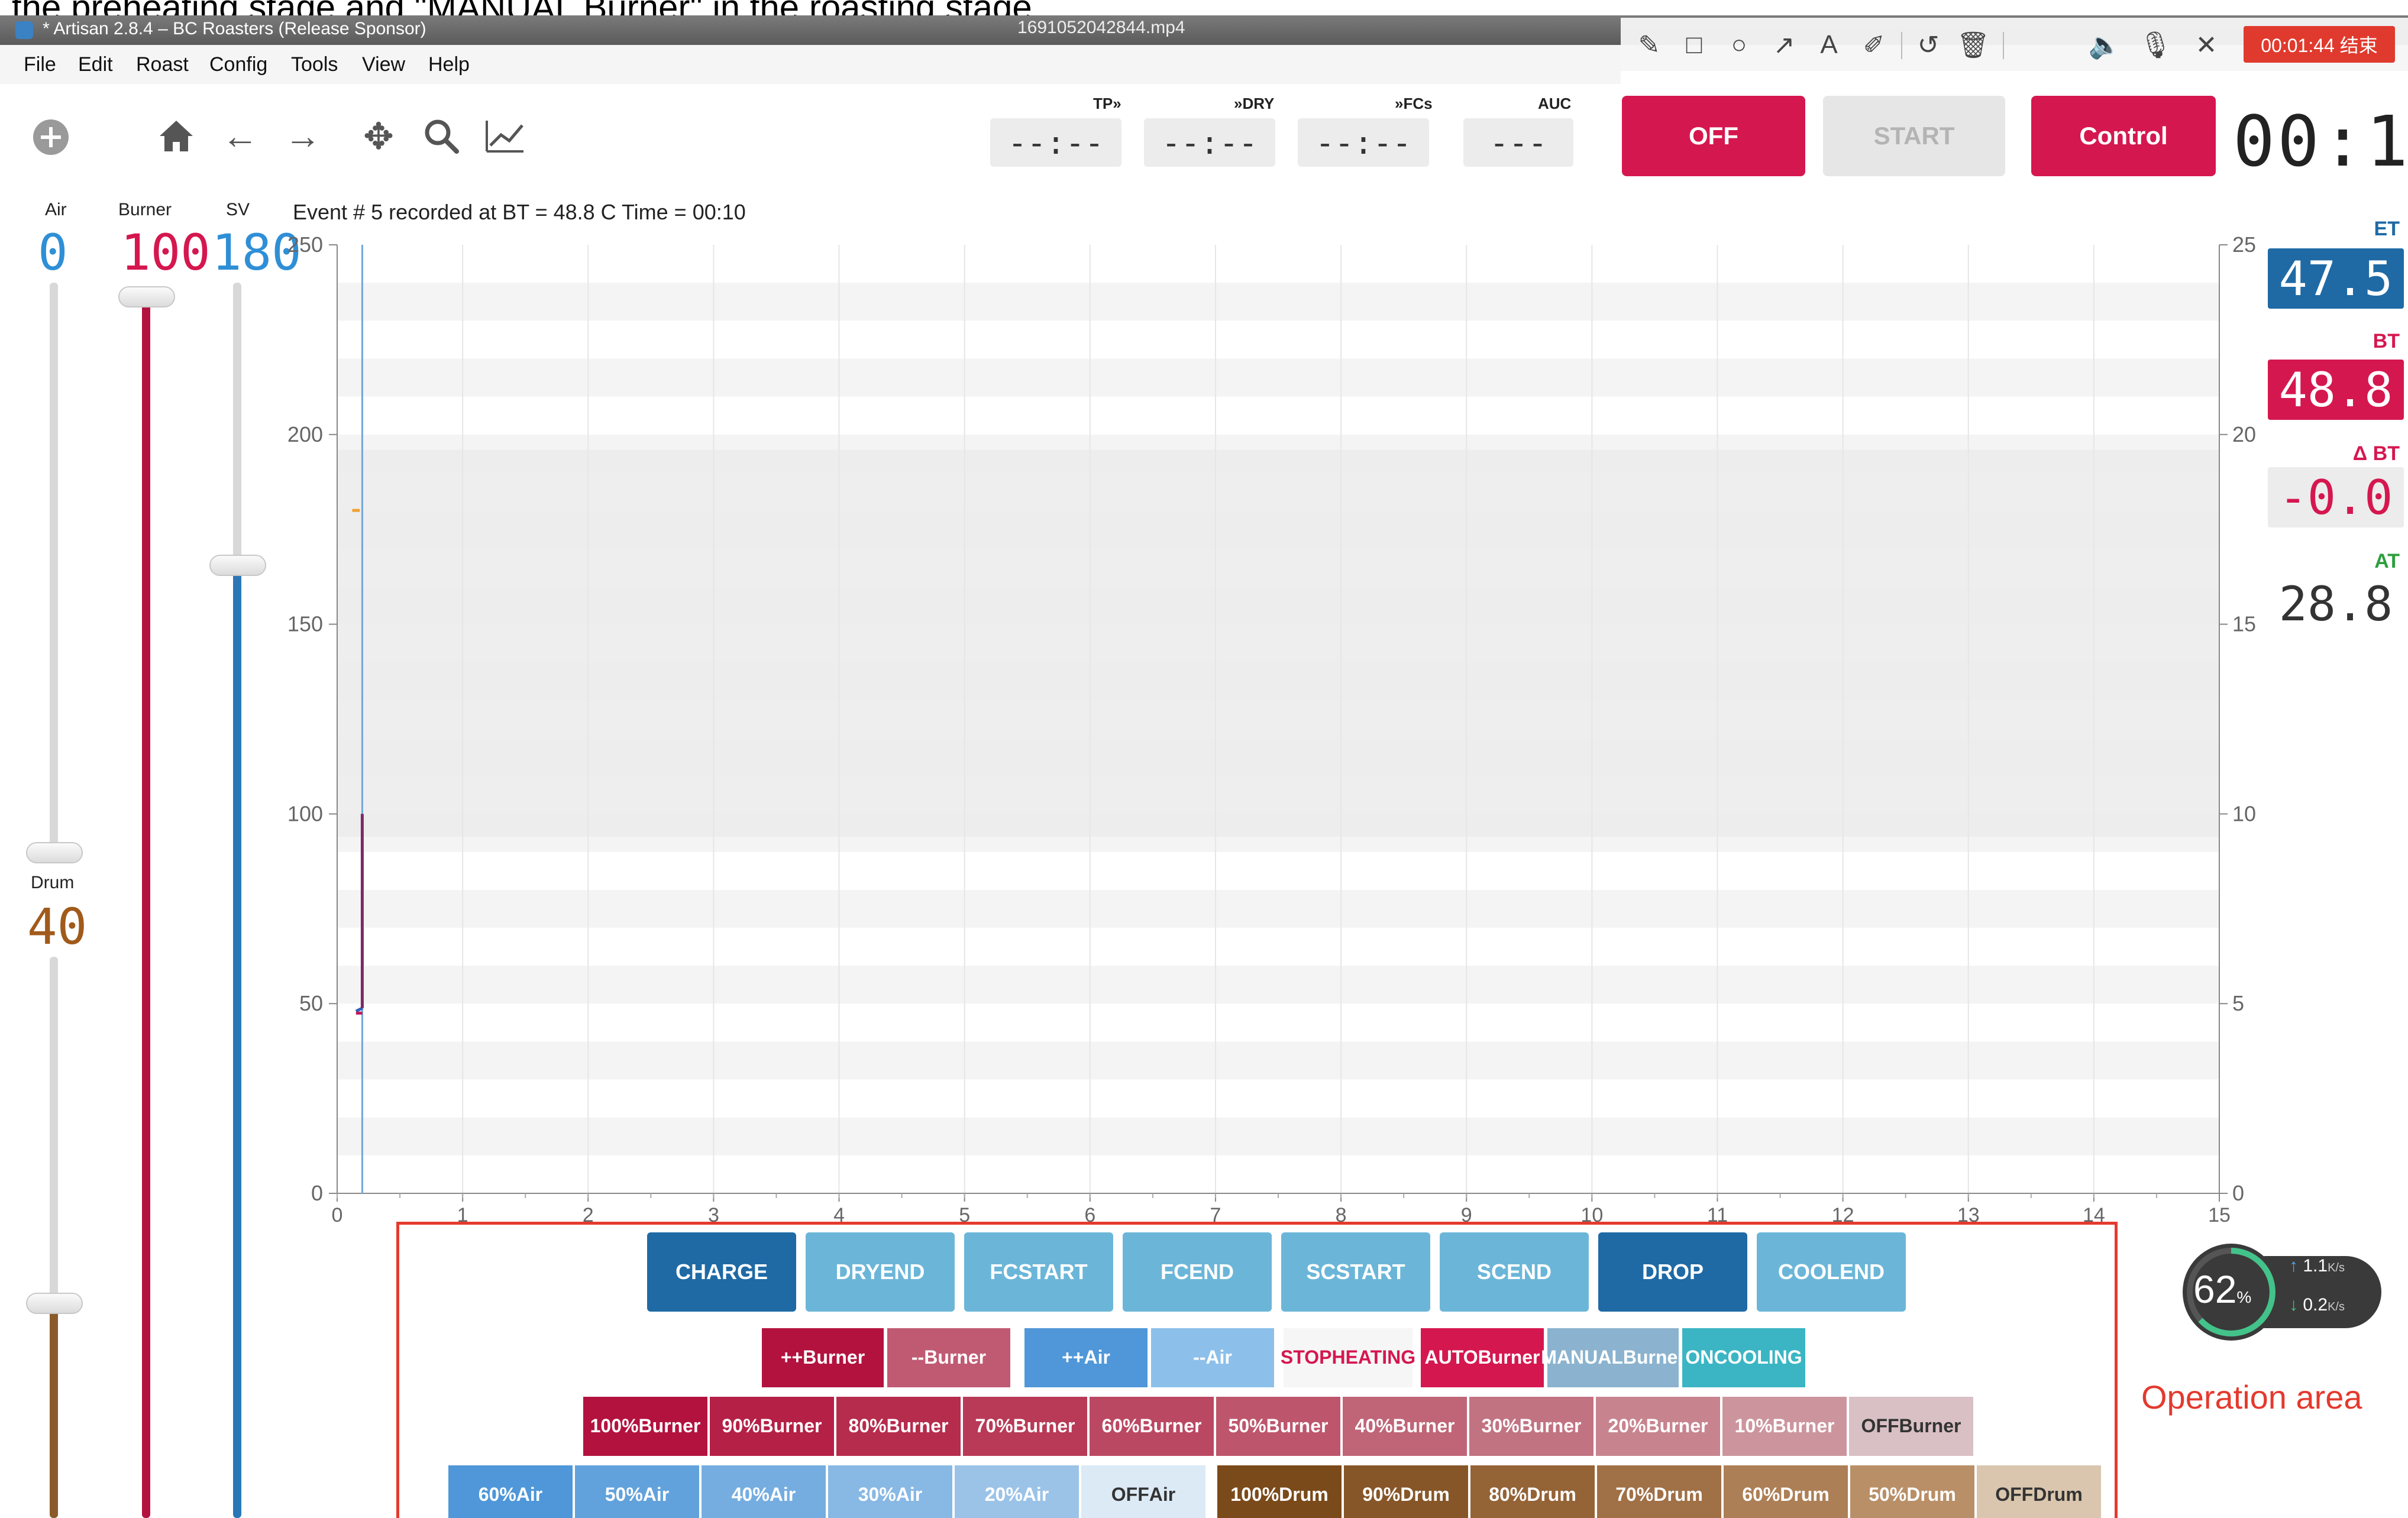 This screenshot has width=2408, height=1518. Describe the element at coordinates (2387, 561) in the screenshot. I see `at-label: AT` at that location.